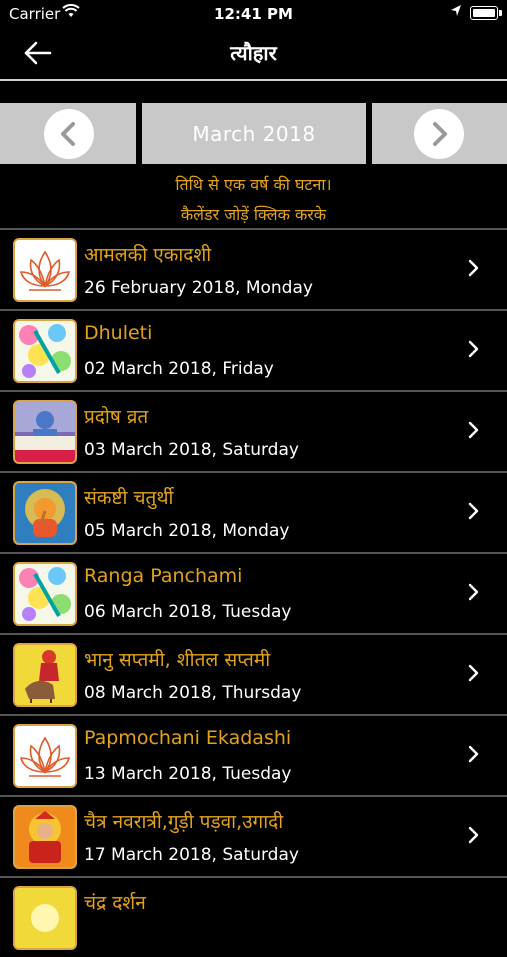 This screenshot has width=507, height=957. What do you see at coordinates (253, 592) in the screenshot?
I see `list-item: Ranga Panchami 06 March 2018, Tuesday` at bounding box center [253, 592].